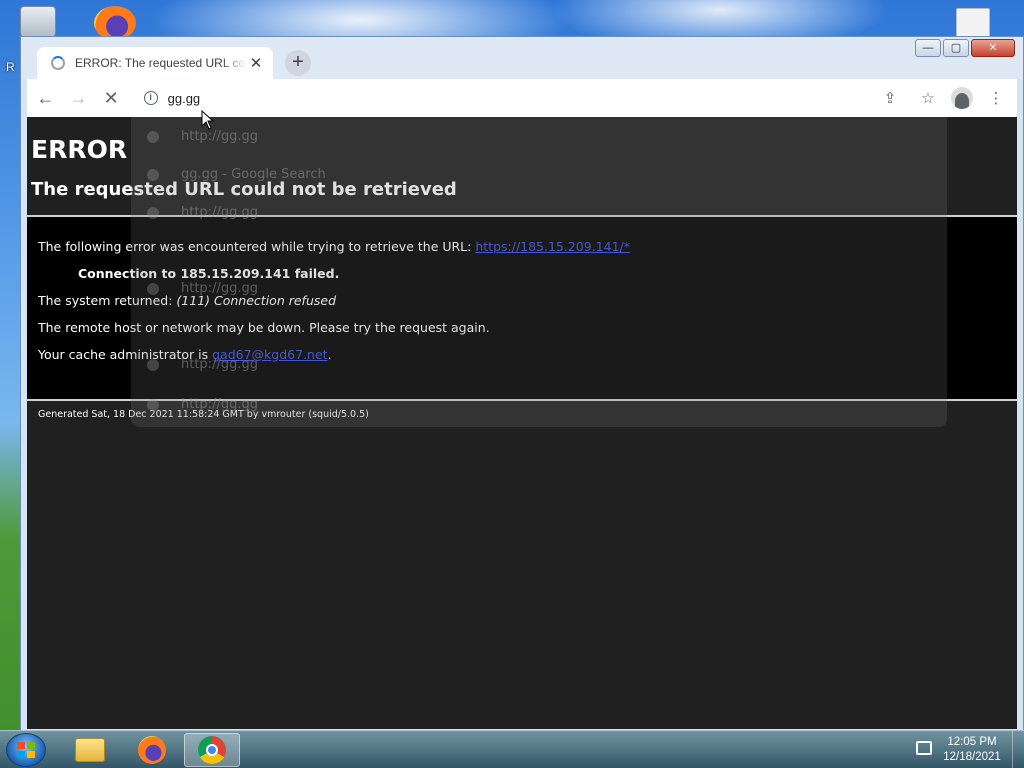  What do you see at coordinates (10, 67) in the screenshot?
I see `desktop-icon-label: R` at bounding box center [10, 67].